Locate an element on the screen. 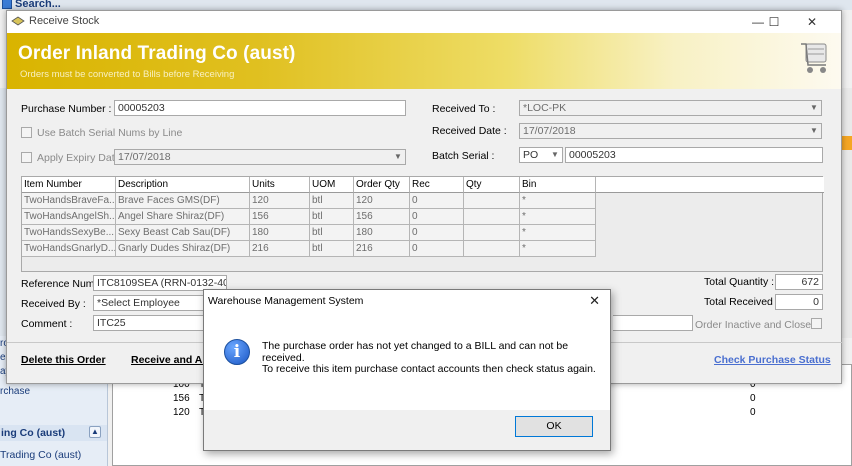  received-date-picker: 17/07/2018 ▼ is located at coordinates (670, 131).